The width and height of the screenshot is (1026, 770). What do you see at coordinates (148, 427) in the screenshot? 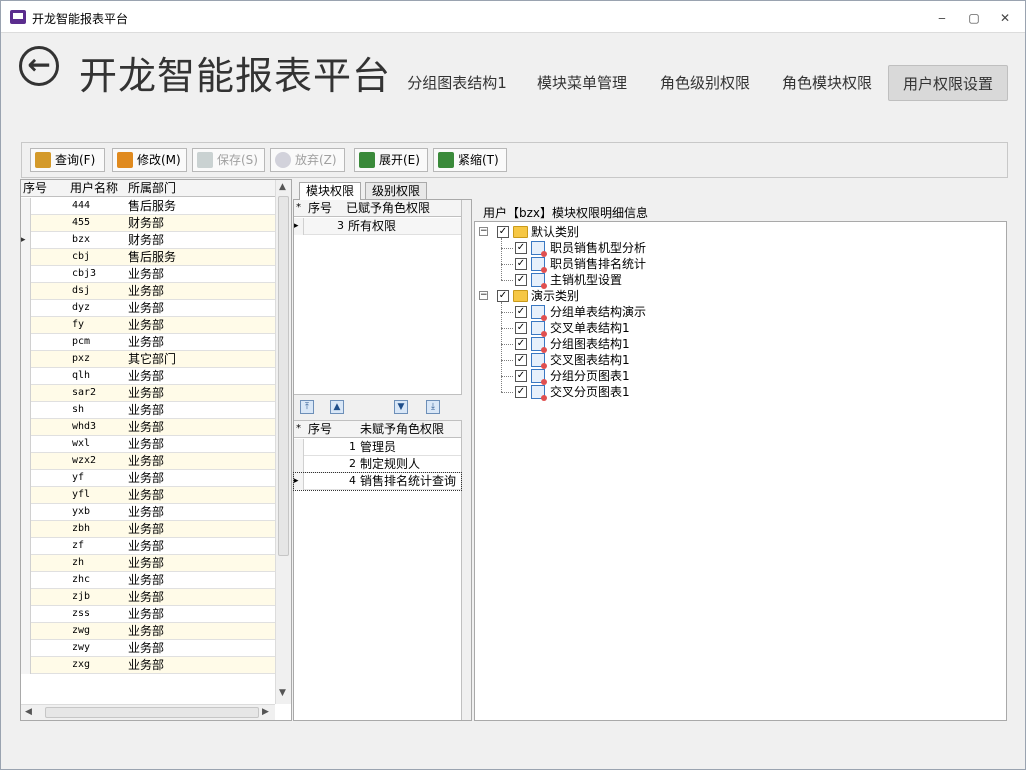
I see `table-row: whd3 业务部` at bounding box center [148, 427].